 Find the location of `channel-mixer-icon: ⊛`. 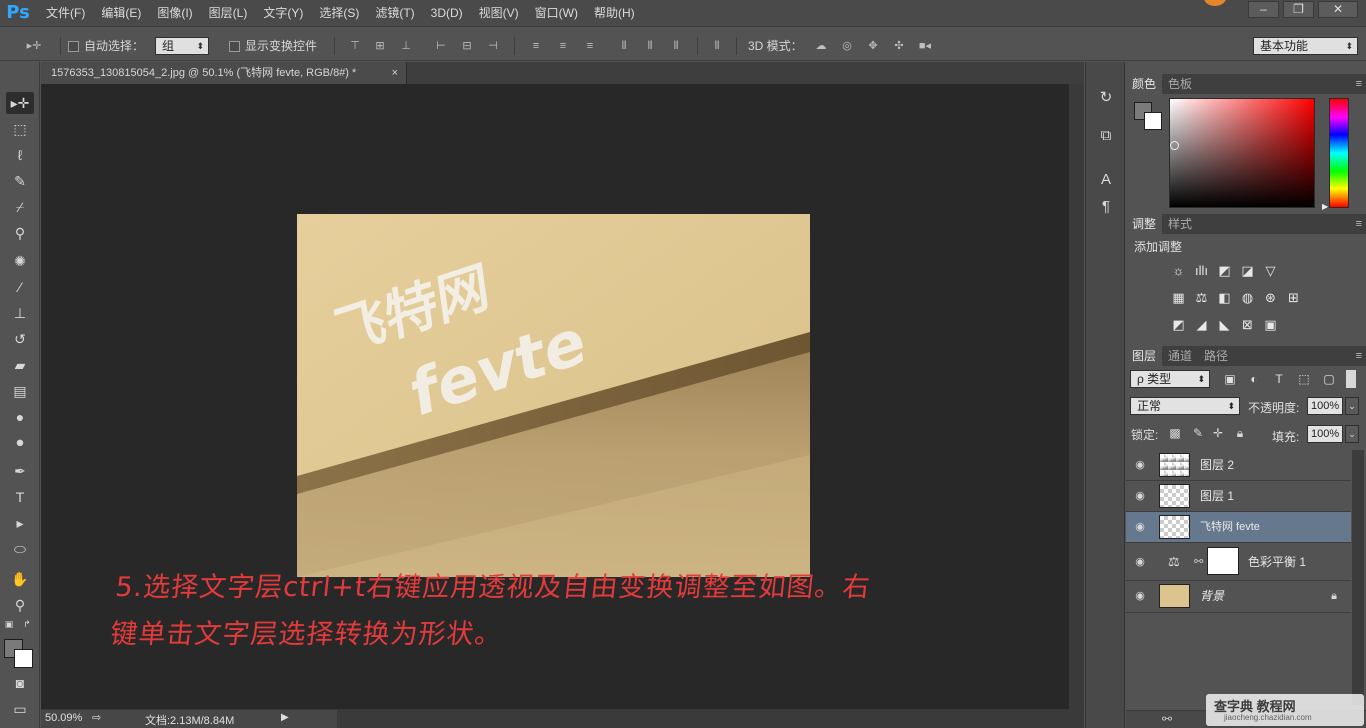

channel-mixer-icon: ⊛ is located at coordinates (1270, 297).